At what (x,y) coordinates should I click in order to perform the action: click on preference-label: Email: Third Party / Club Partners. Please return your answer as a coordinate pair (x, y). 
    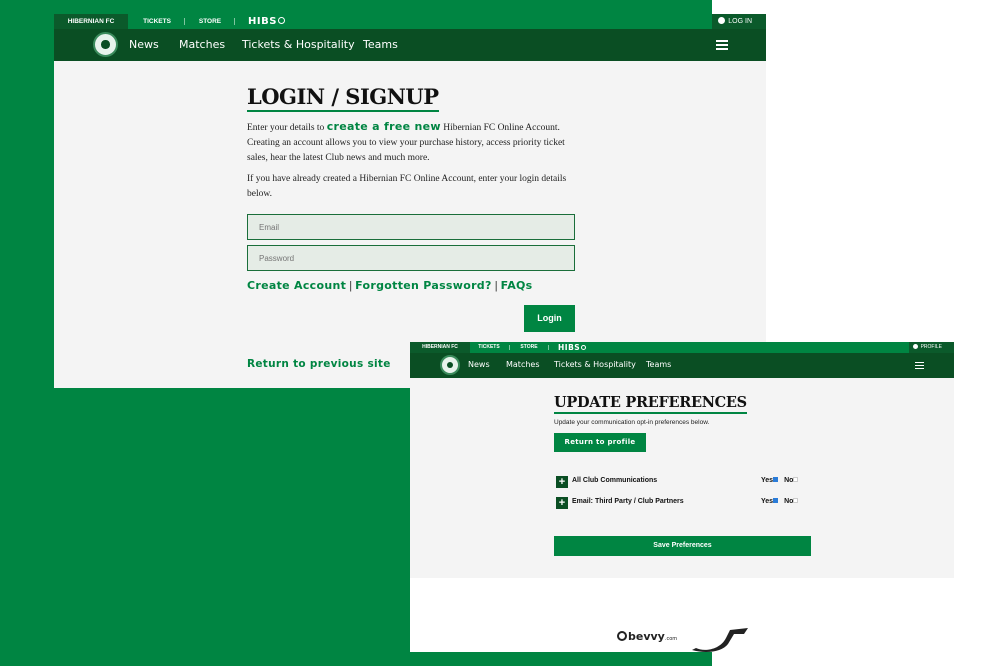
    Looking at the image, I should click on (628, 501).